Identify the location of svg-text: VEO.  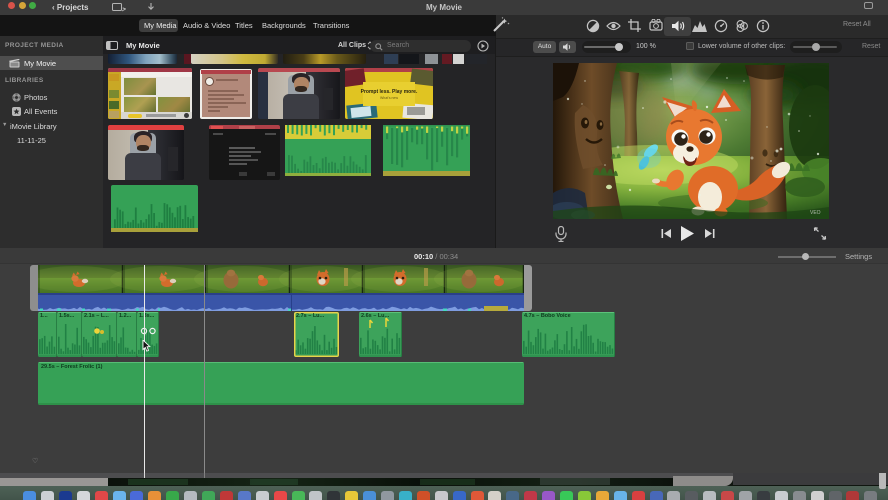
(815, 213).